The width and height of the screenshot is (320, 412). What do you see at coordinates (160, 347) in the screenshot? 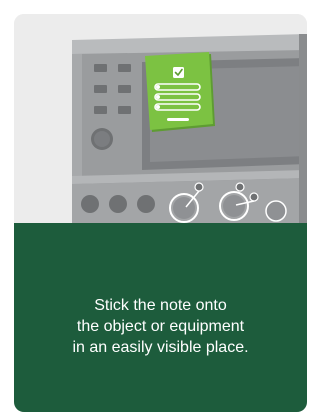
I see `instruction-line-3: in an easily visible place.` at bounding box center [160, 347].